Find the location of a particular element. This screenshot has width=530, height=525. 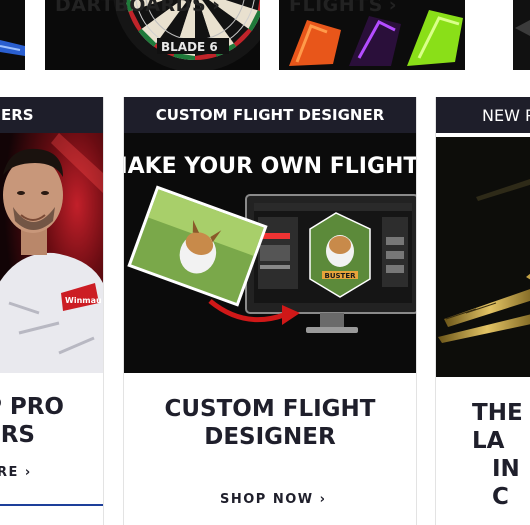

players-panel-header: ERS is located at coordinates (51, 115).